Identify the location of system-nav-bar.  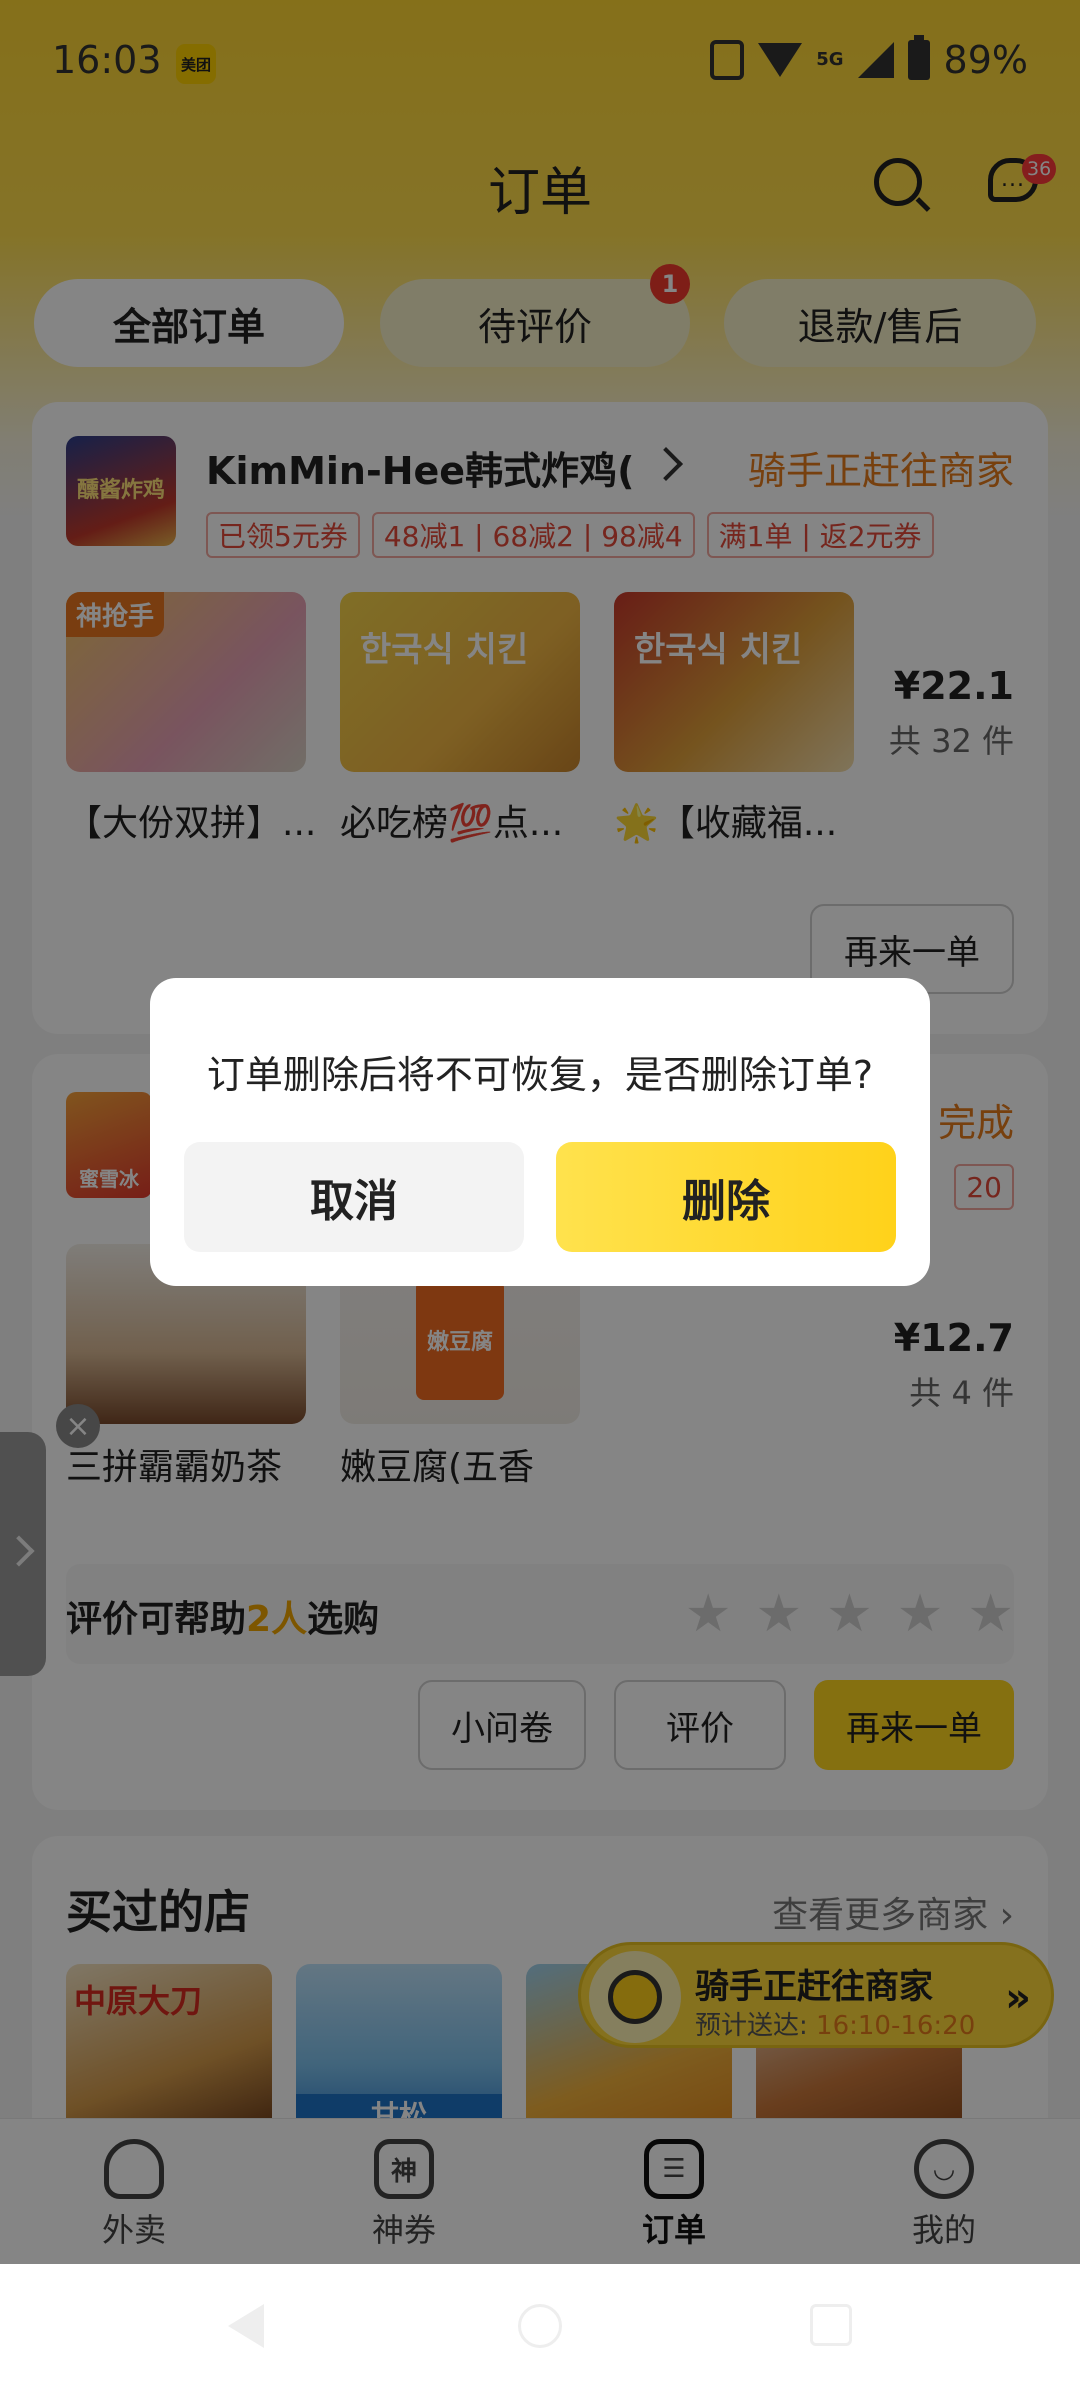
(540, 2332).